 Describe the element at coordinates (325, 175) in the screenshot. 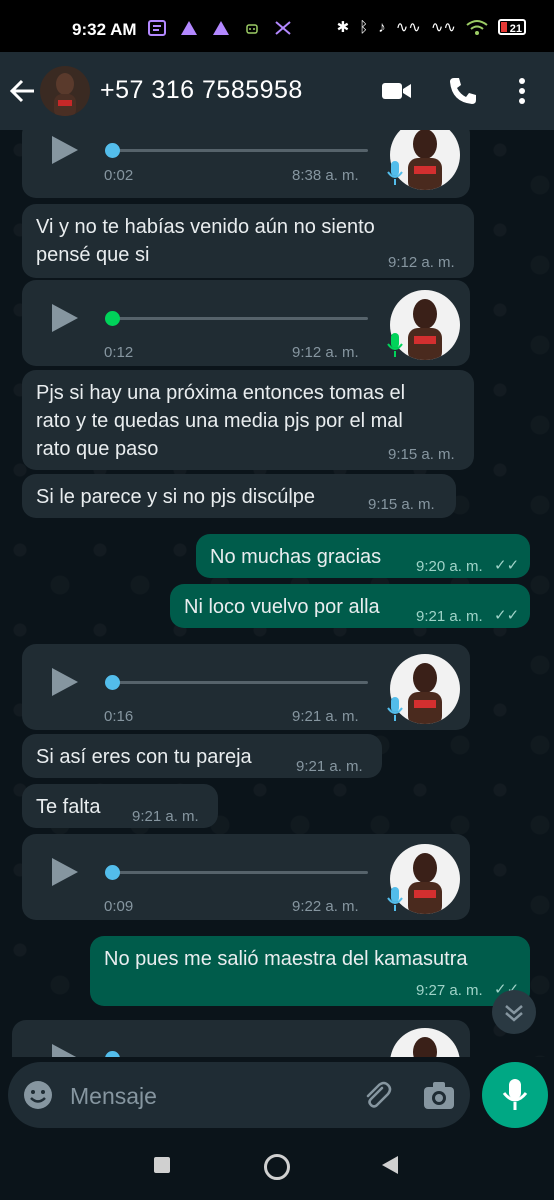

I see `message-time: 8:38 a. m.` at that location.